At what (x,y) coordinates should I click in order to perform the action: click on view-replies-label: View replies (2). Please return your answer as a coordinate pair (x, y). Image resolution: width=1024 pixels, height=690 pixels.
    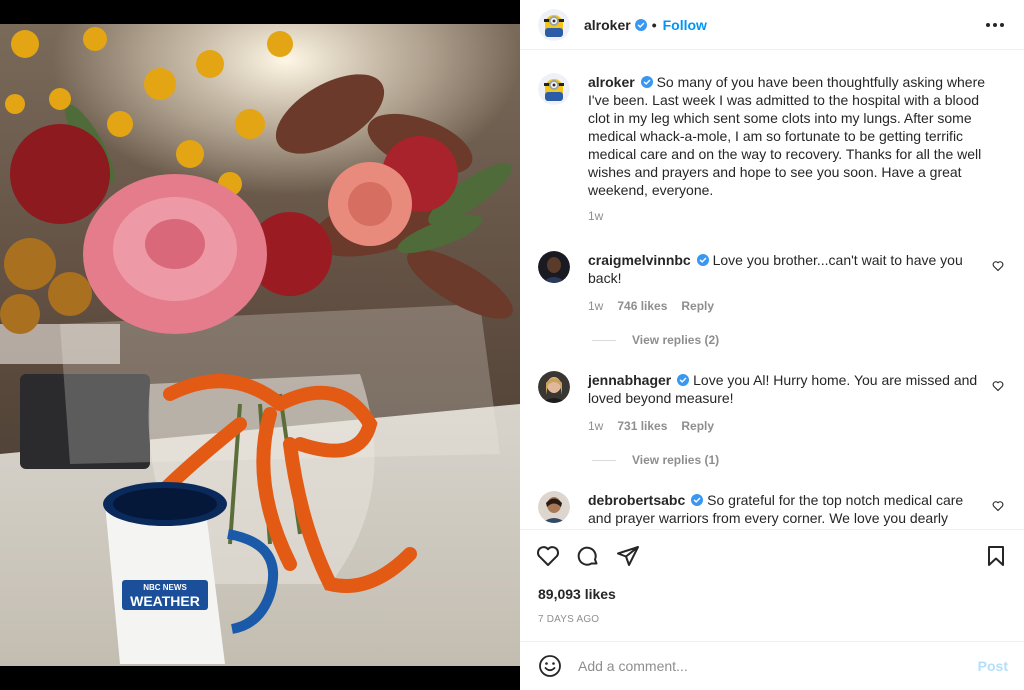
    Looking at the image, I should click on (676, 340).